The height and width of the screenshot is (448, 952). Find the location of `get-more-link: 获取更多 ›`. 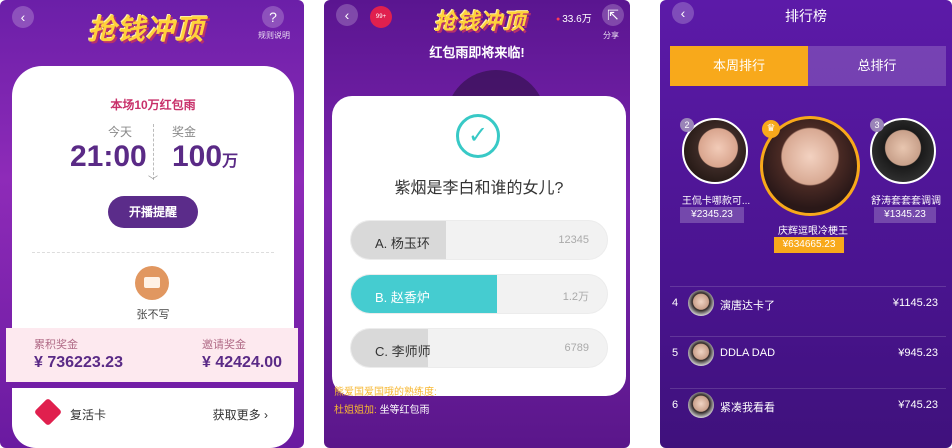

get-more-link: 获取更多 › is located at coordinates (240, 414).